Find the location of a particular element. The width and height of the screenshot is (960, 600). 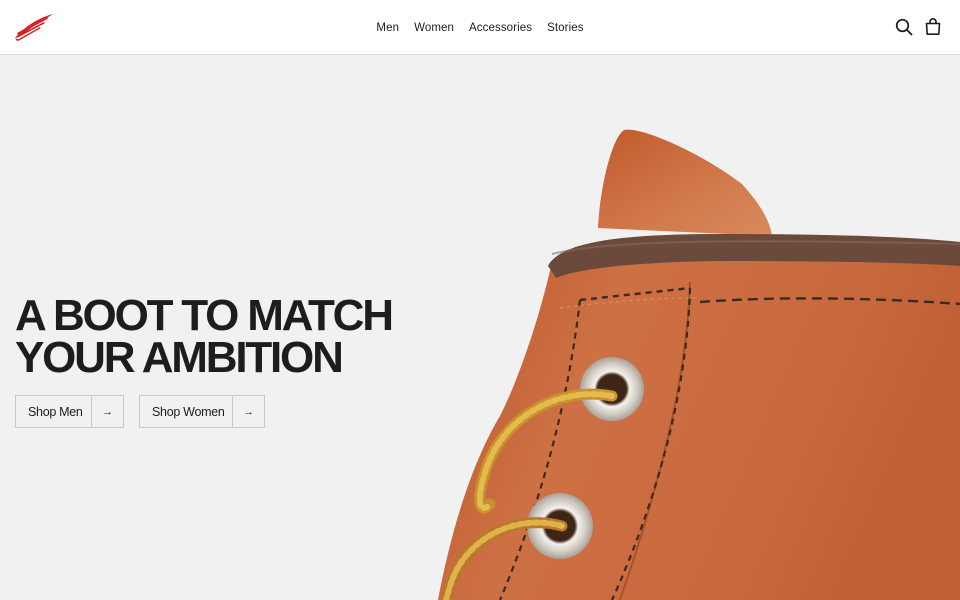

nav-link-men: Men is located at coordinates (387, 28).